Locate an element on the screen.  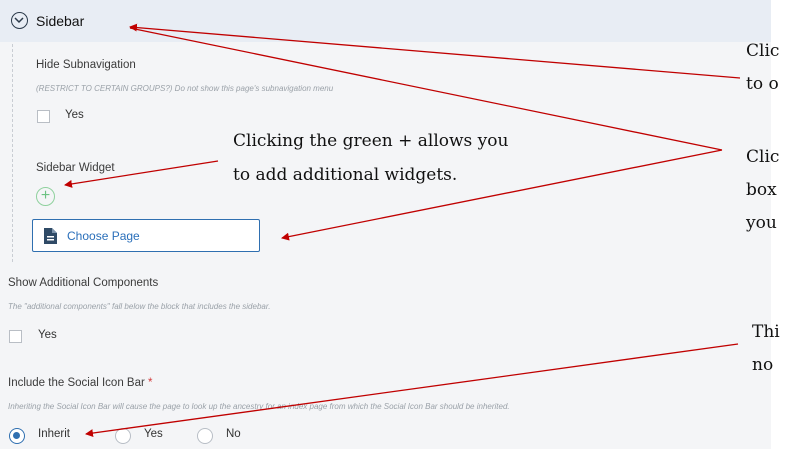
arrow-to-choose-page is located at coordinates (502, 195).